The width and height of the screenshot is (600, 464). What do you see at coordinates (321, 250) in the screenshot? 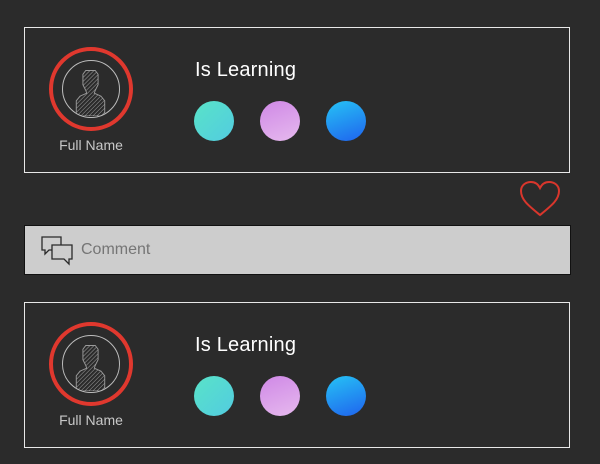
I see `comment-input` at bounding box center [321, 250].